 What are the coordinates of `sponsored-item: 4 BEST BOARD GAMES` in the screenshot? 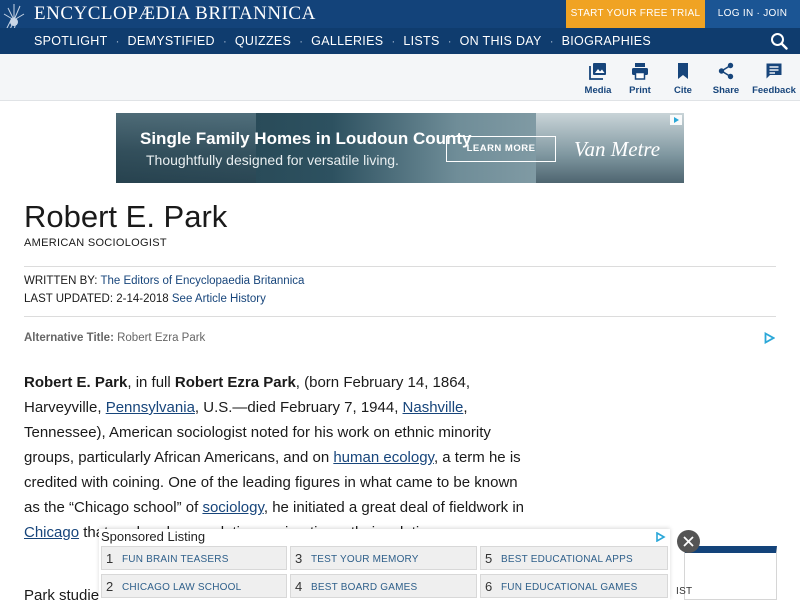 It's located at (383, 586).